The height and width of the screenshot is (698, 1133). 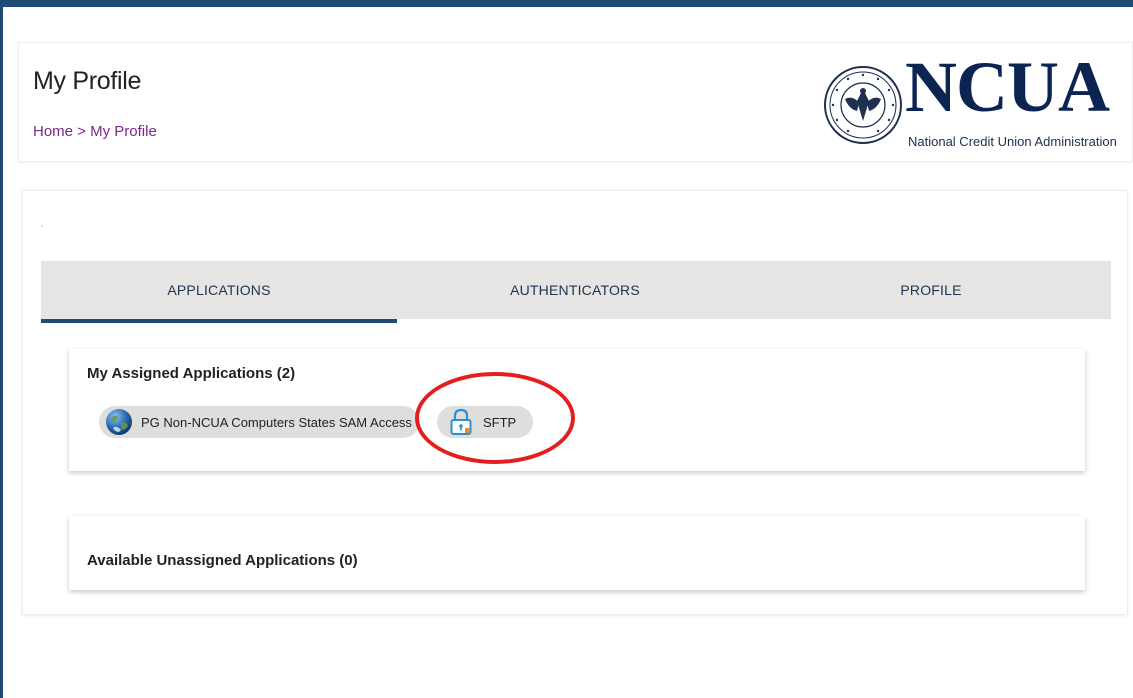 I want to click on breadcrumb-current: My Profile, so click(x=123, y=131).